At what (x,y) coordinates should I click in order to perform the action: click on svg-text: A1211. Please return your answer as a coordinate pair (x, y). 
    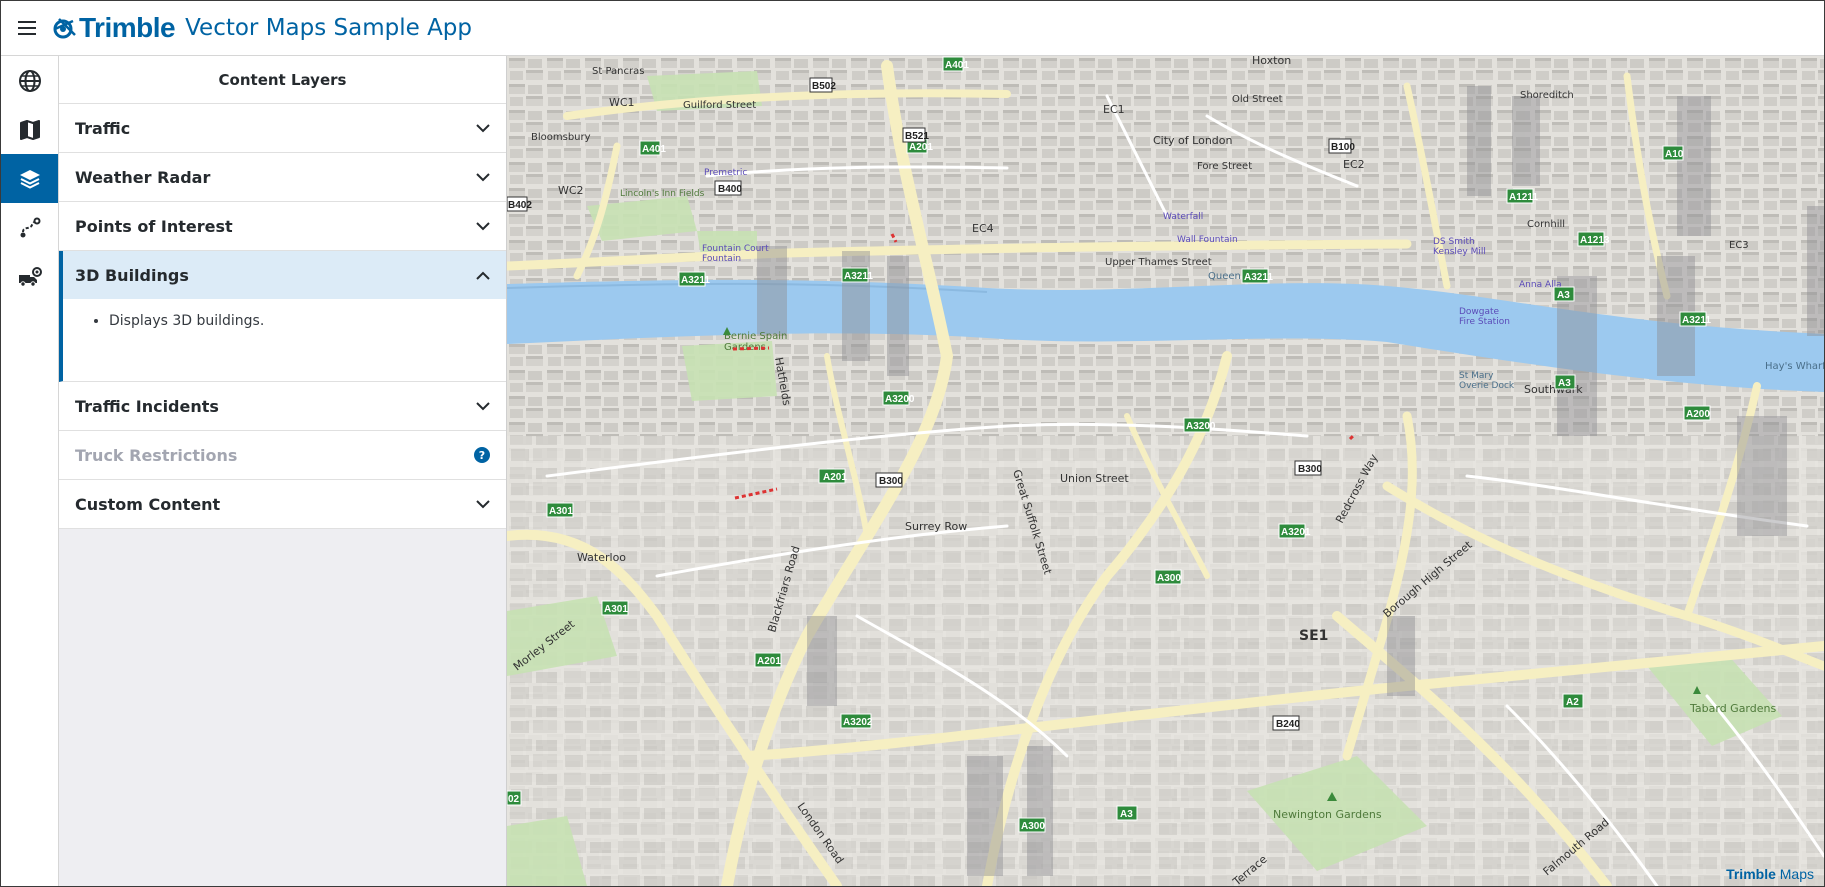
    Looking at the image, I should click on (1523, 197).